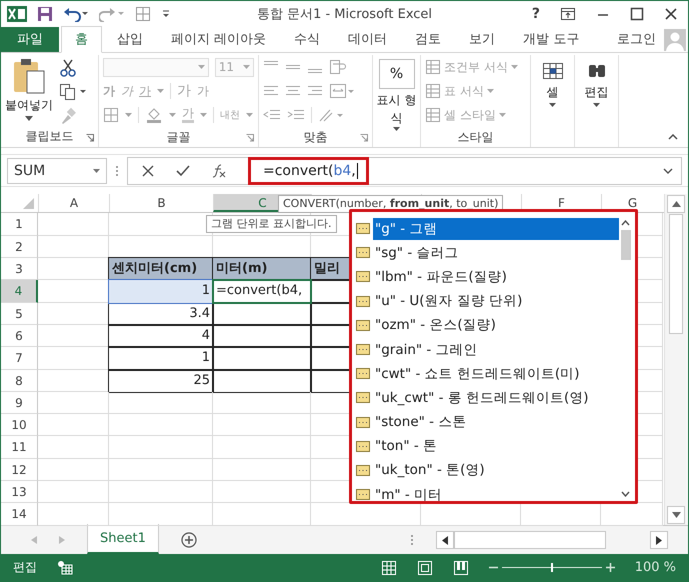 This screenshot has width=689, height=582. I want to click on previous-sheet-icon, so click(34, 540).